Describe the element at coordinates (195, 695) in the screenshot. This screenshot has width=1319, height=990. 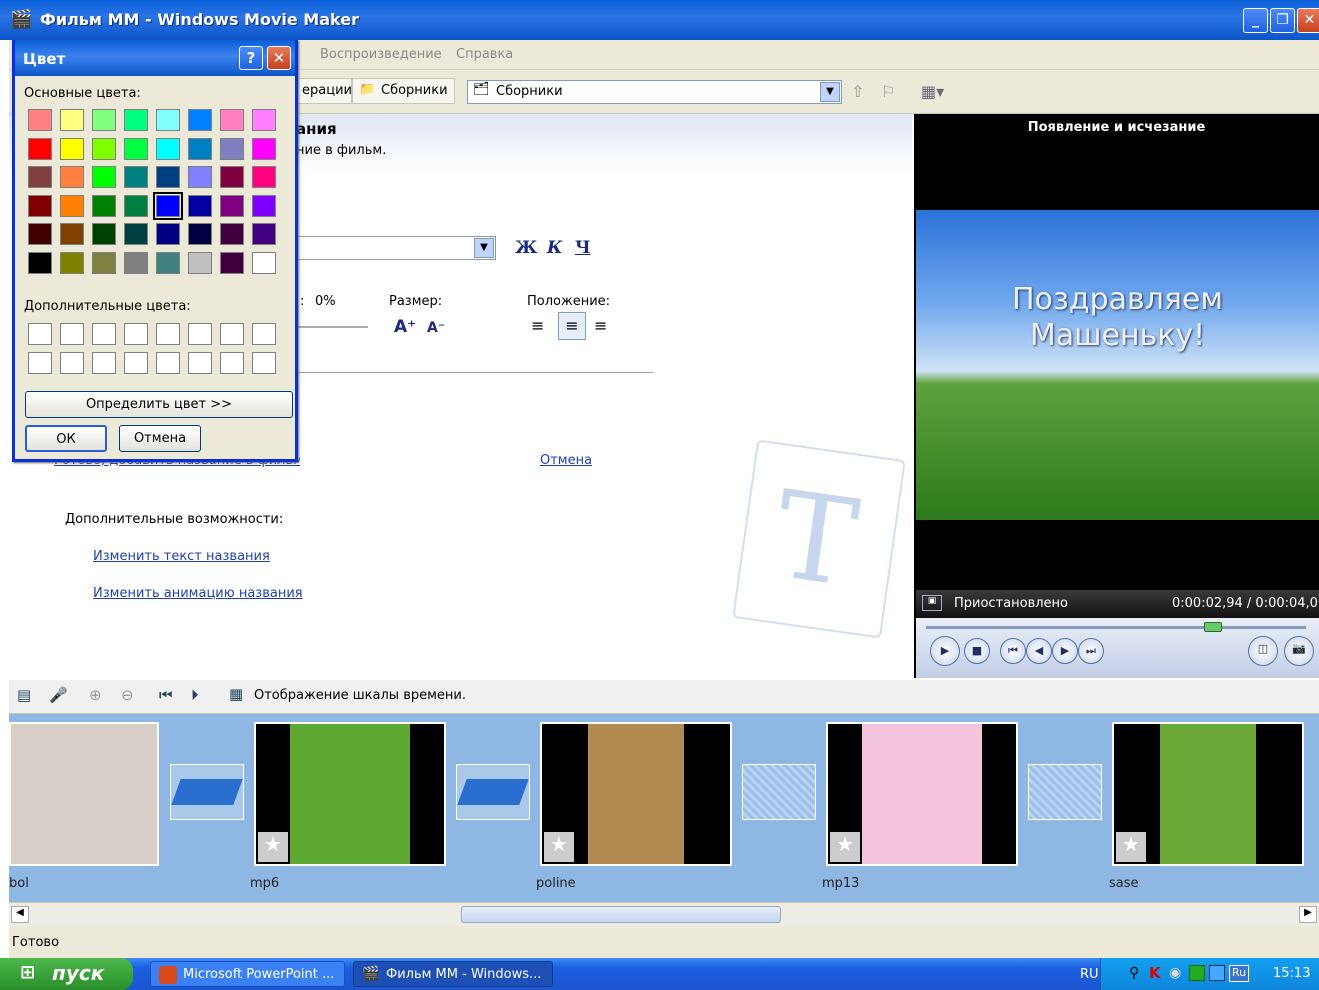
I see `play-storyboard-icon: ⏵` at that location.